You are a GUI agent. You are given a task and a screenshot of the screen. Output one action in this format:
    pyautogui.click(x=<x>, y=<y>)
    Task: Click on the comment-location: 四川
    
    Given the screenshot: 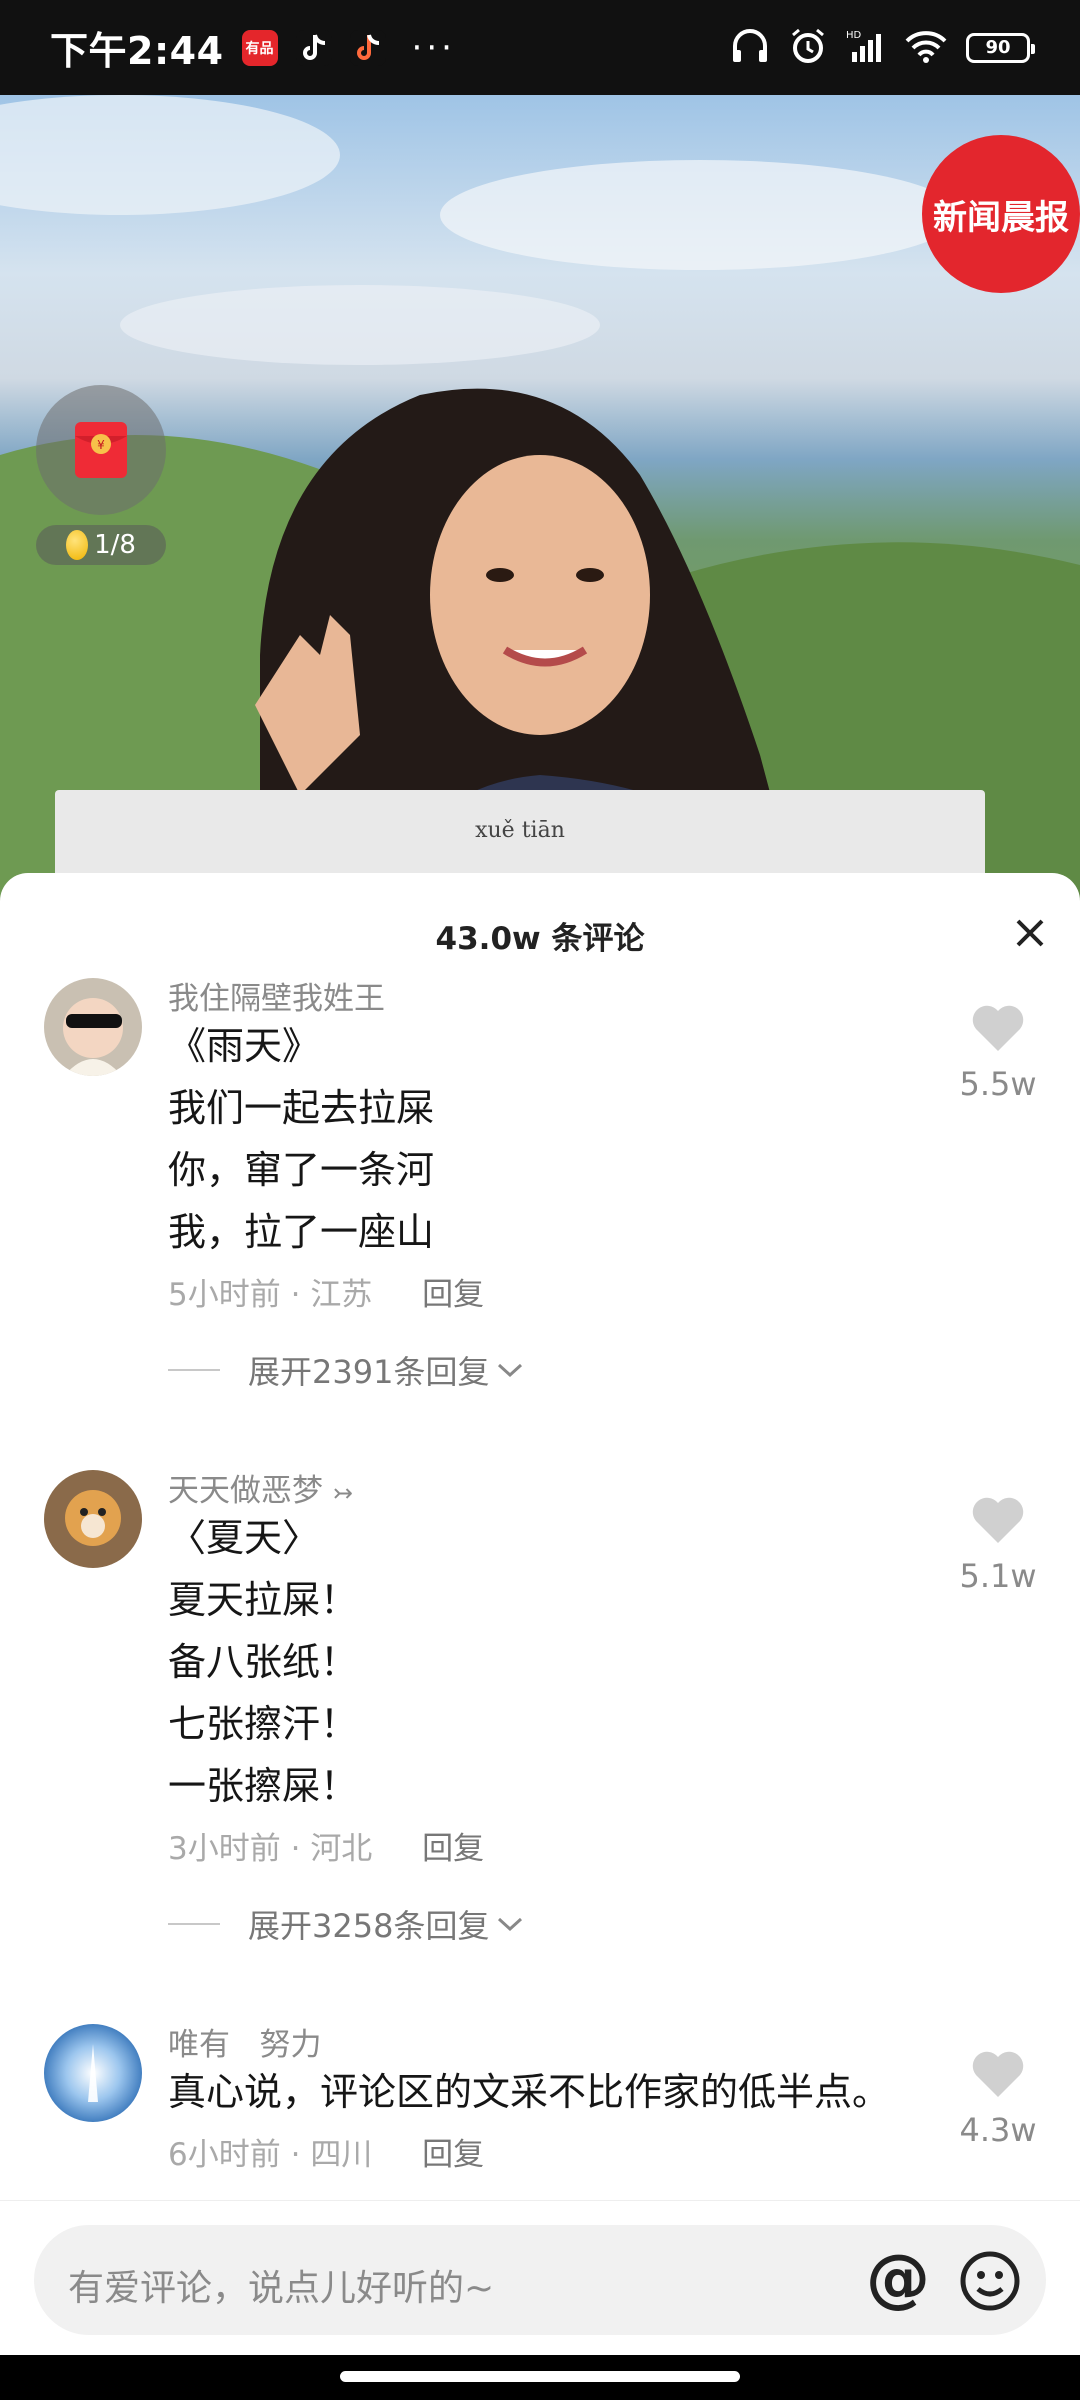 What is the action you would take?
    pyautogui.click(x=341, y=2155)
    